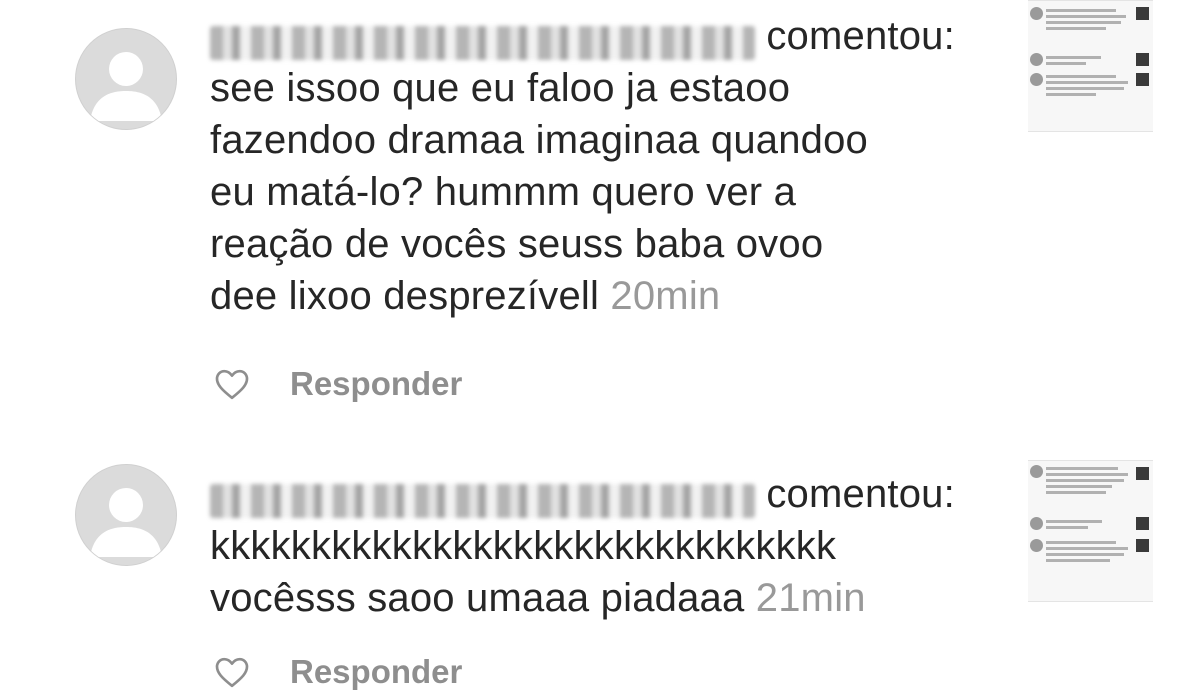 The image size is (1200, 697). What do you see at coordinates (810, 598) in the screenshot?
I see `timestamp: 21min` at bounding box center [810, 598].